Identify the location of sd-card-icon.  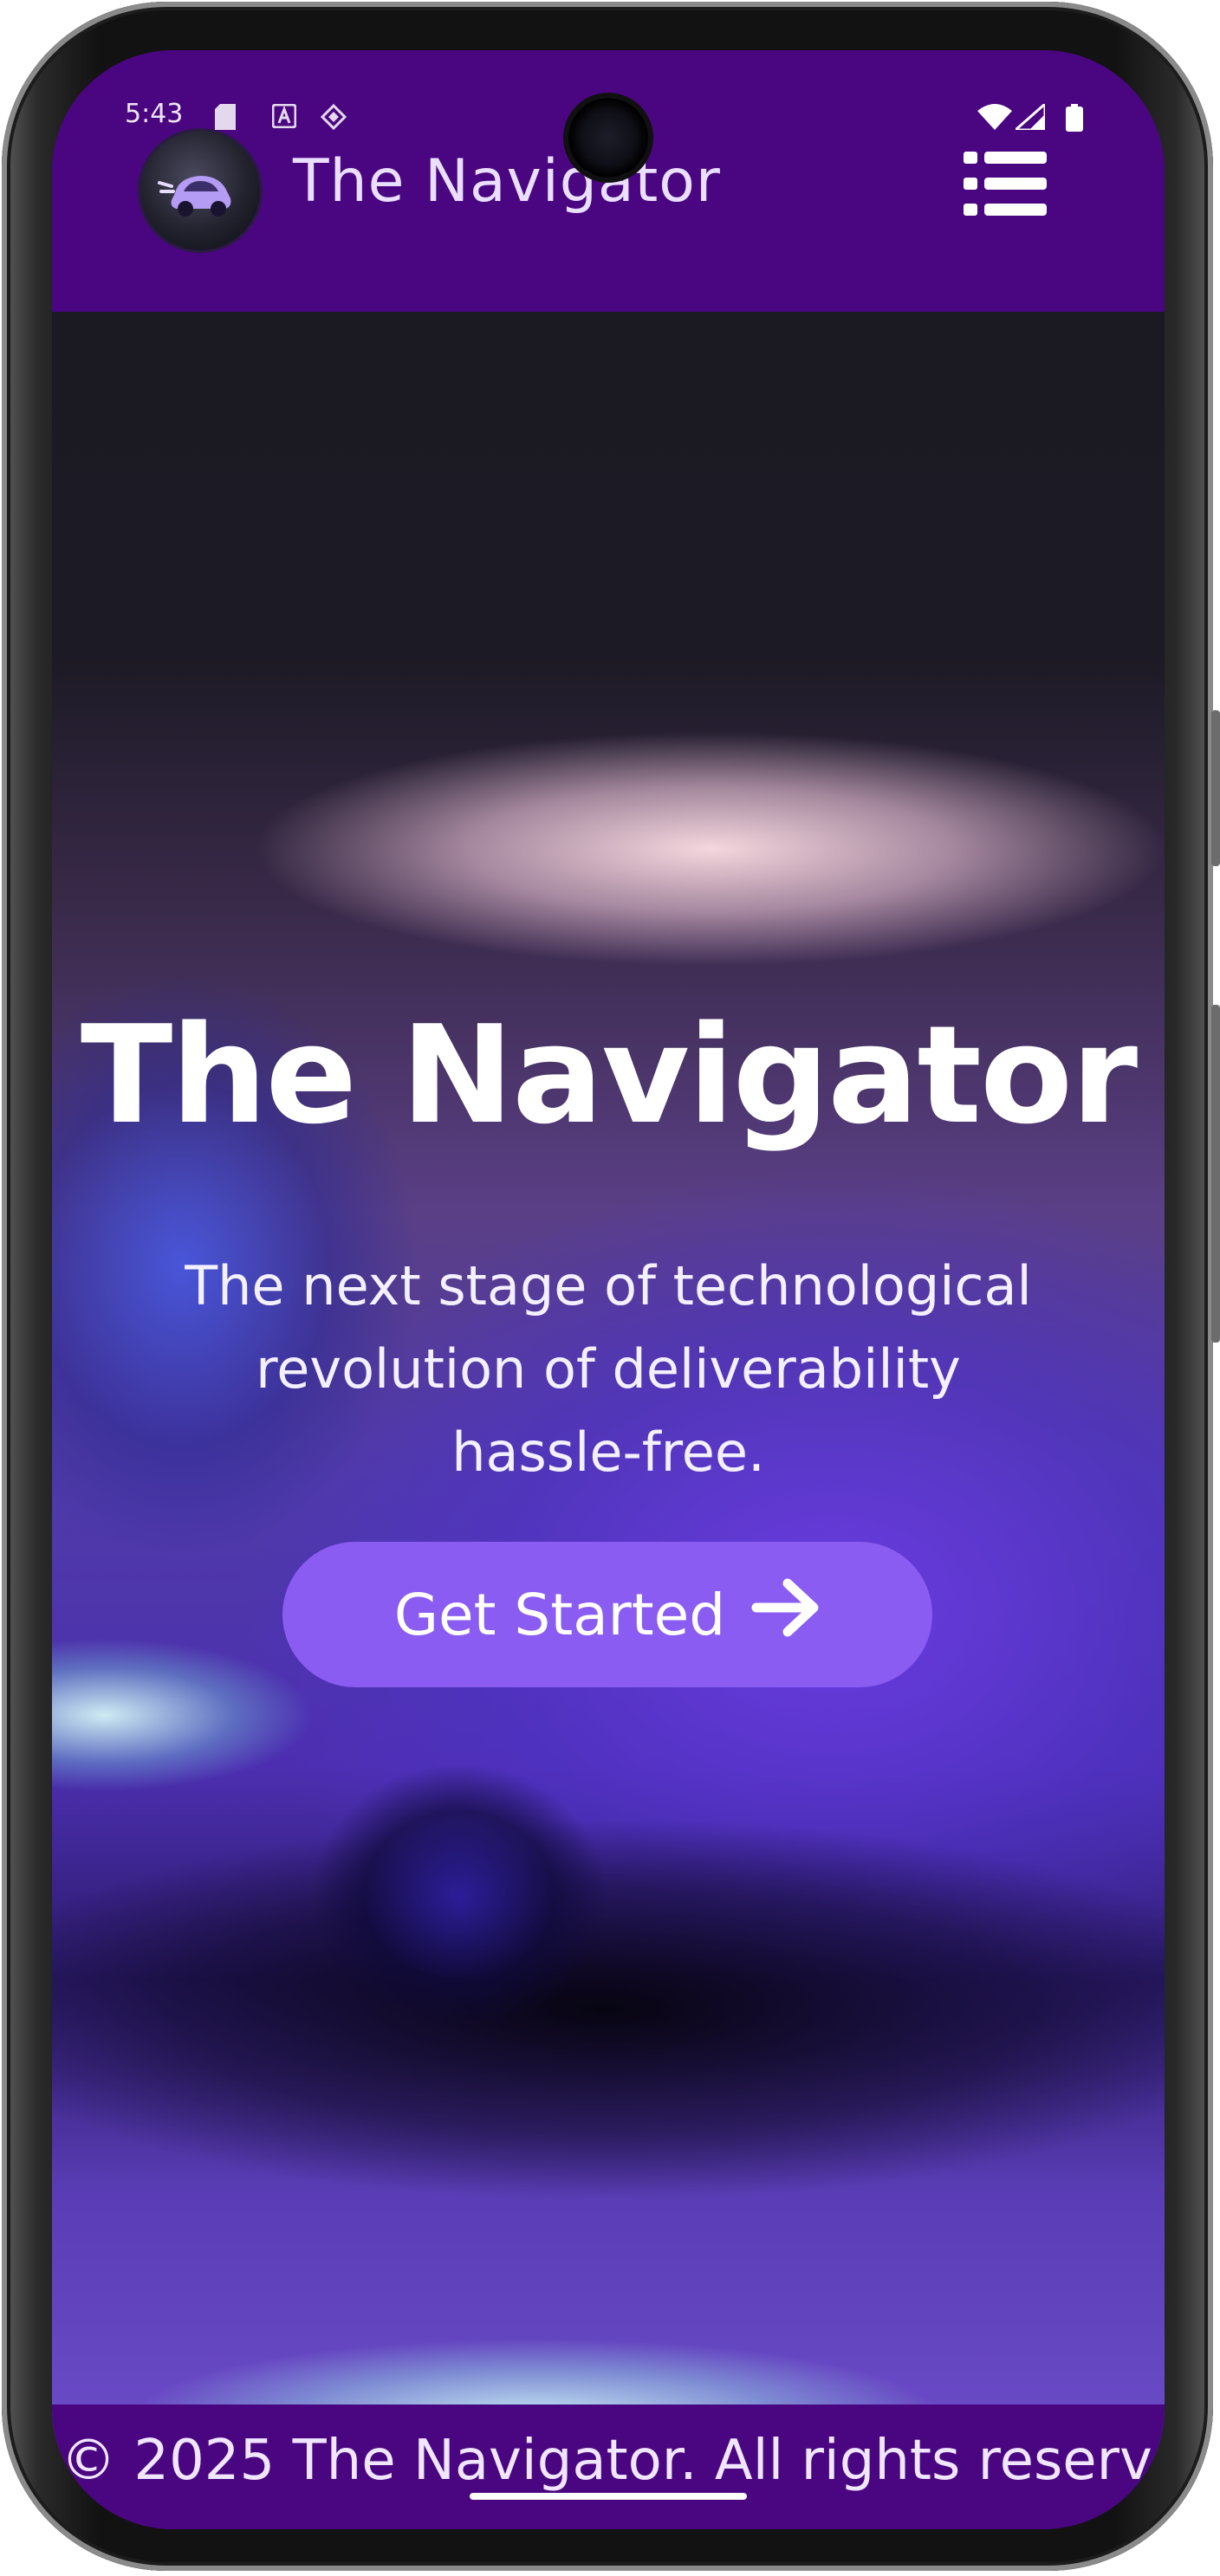
(226, 118).